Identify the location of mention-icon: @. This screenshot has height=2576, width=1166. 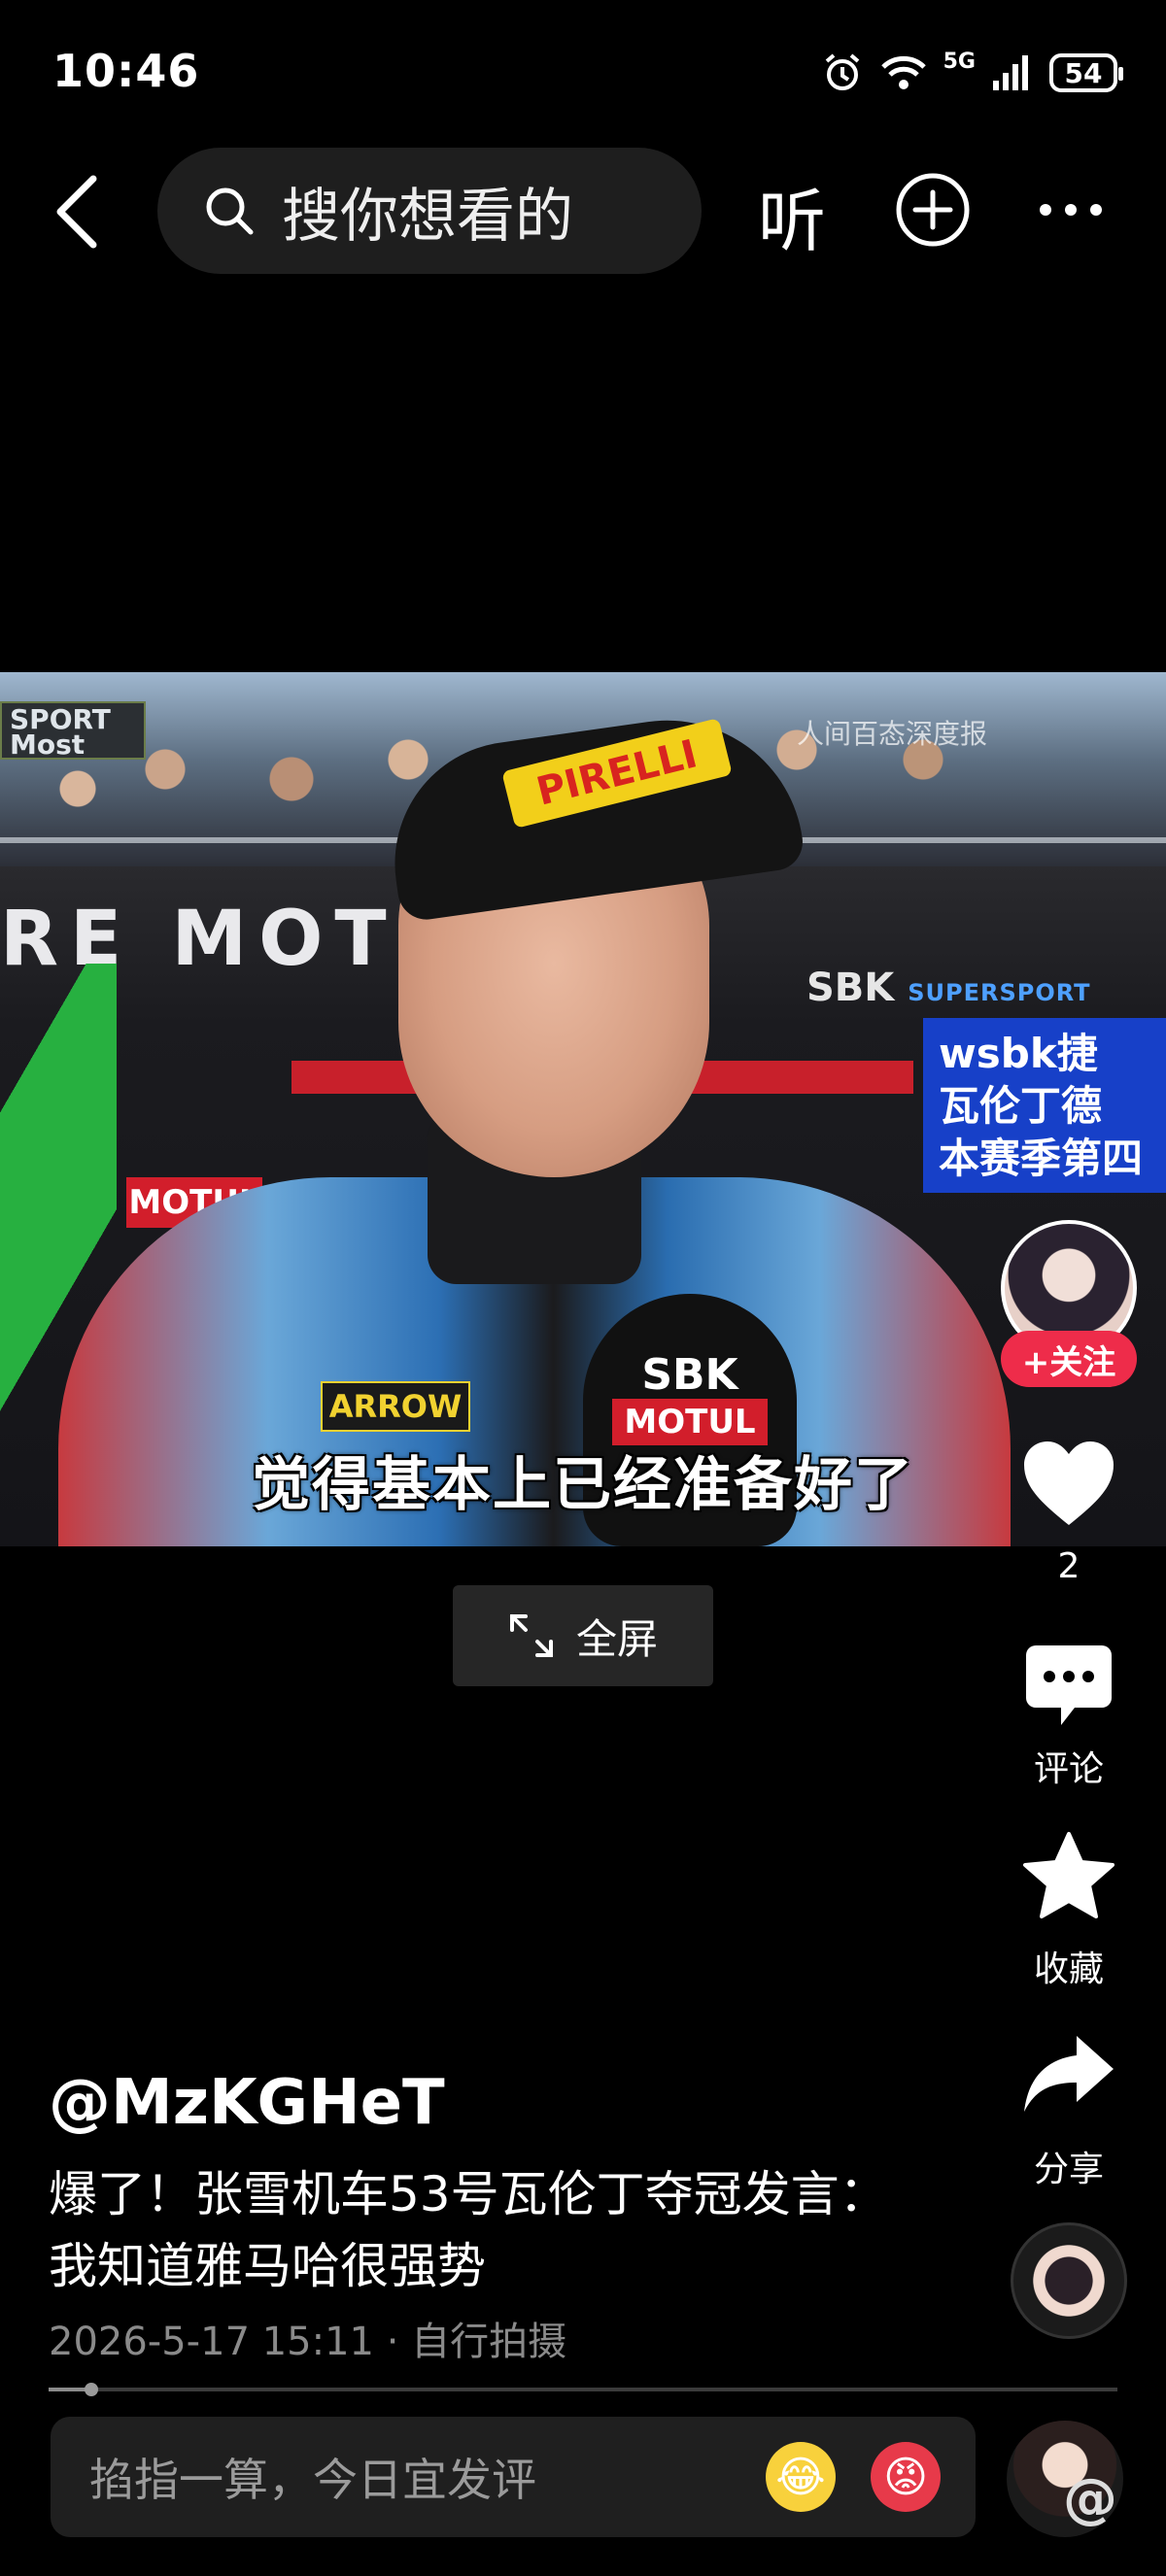
(1090, 2498).